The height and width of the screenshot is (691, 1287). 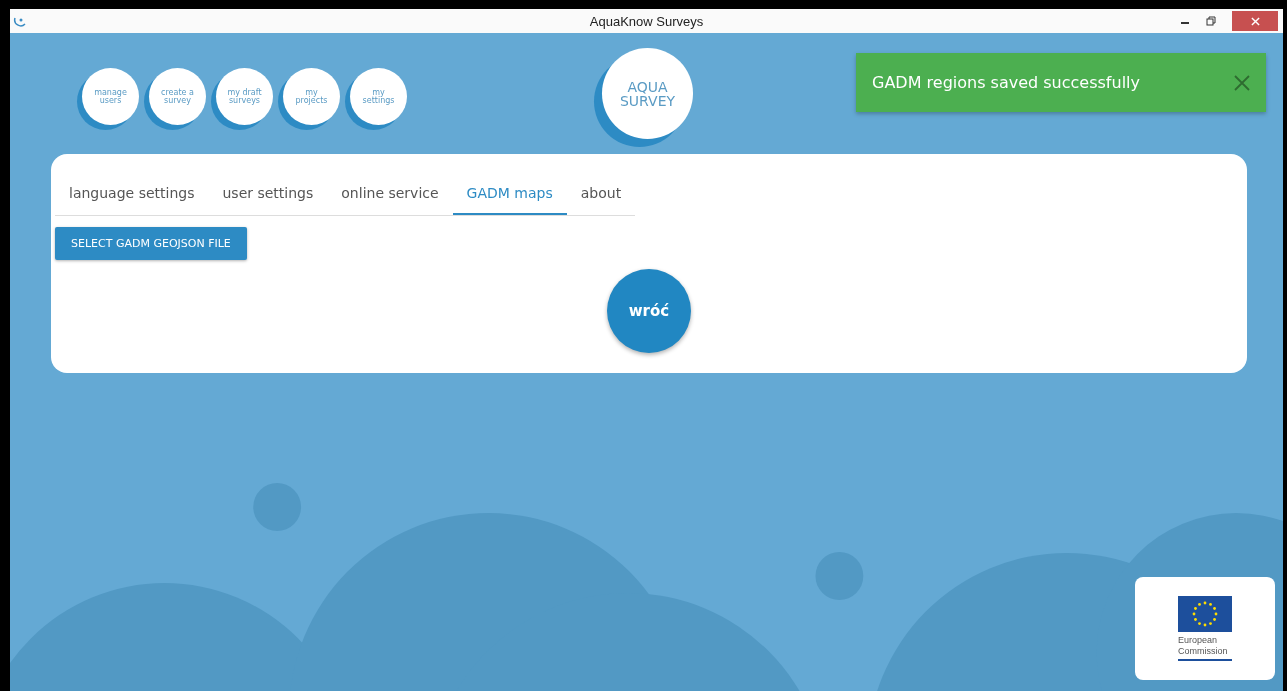 I want to click on settings-tab: GADM maps, so click(x=509, y=195).